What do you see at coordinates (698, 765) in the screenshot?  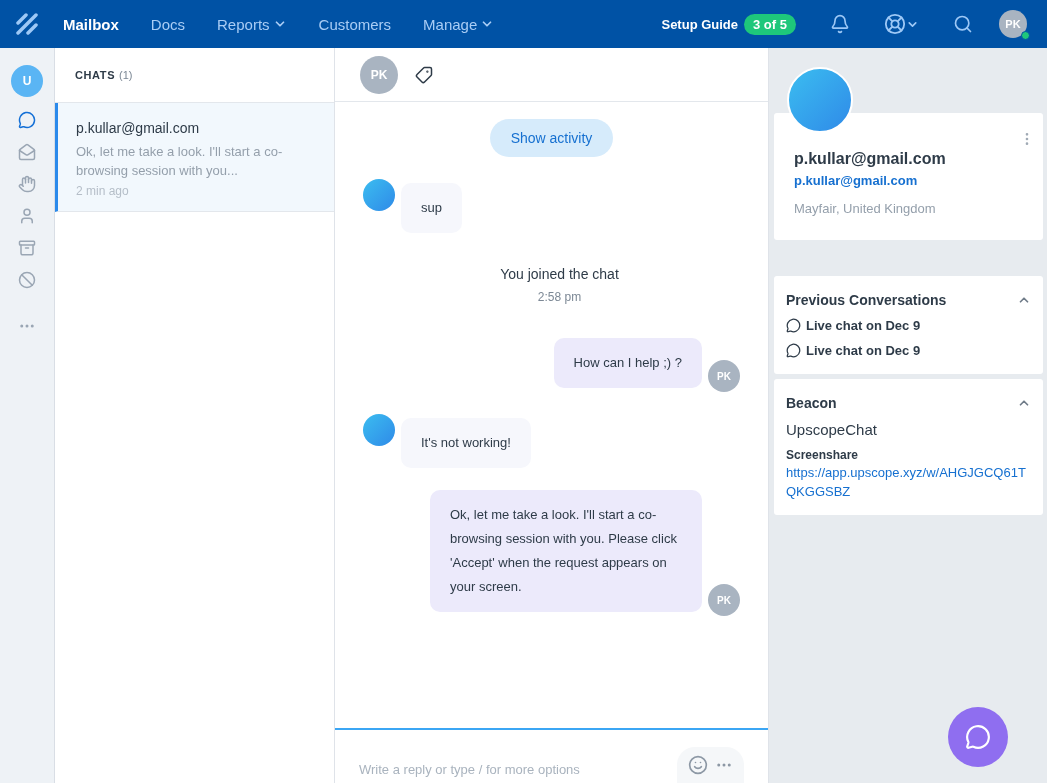 I see `emoji-icon` at bounding box center [698, 765].